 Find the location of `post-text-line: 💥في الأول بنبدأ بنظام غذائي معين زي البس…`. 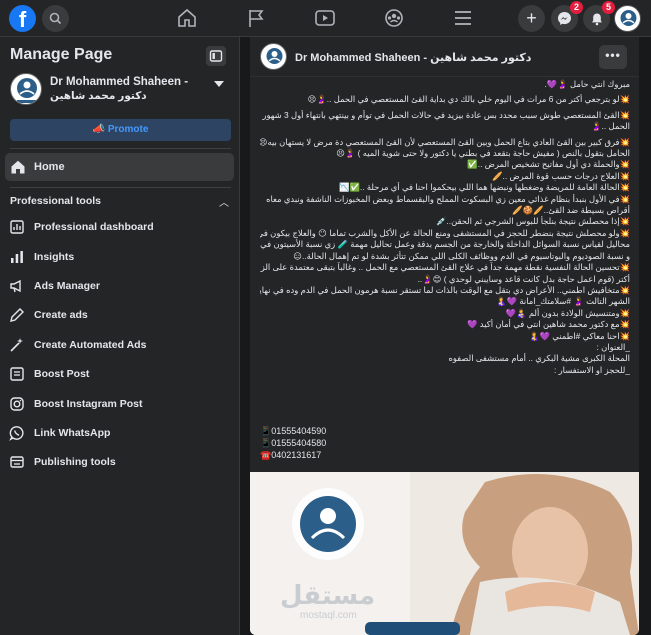

post-text-line: 💥في الأول بنبدأ بنظام غذائي معين زي البس… is located at coordinates (448, 198).